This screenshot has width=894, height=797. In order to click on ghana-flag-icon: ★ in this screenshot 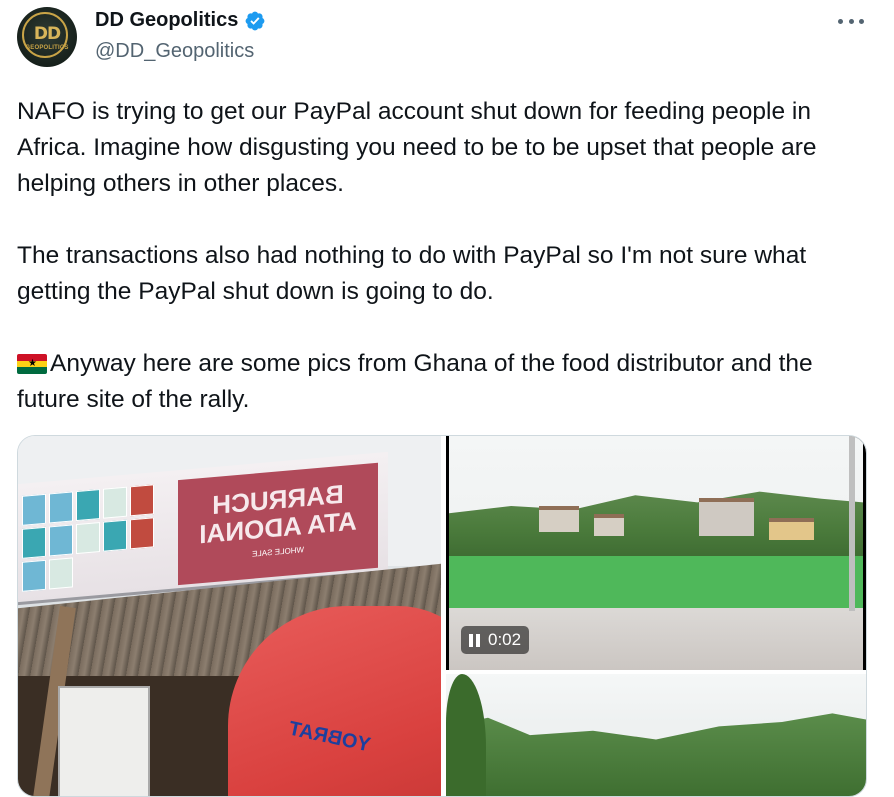, I will do `click(32, 364)`.